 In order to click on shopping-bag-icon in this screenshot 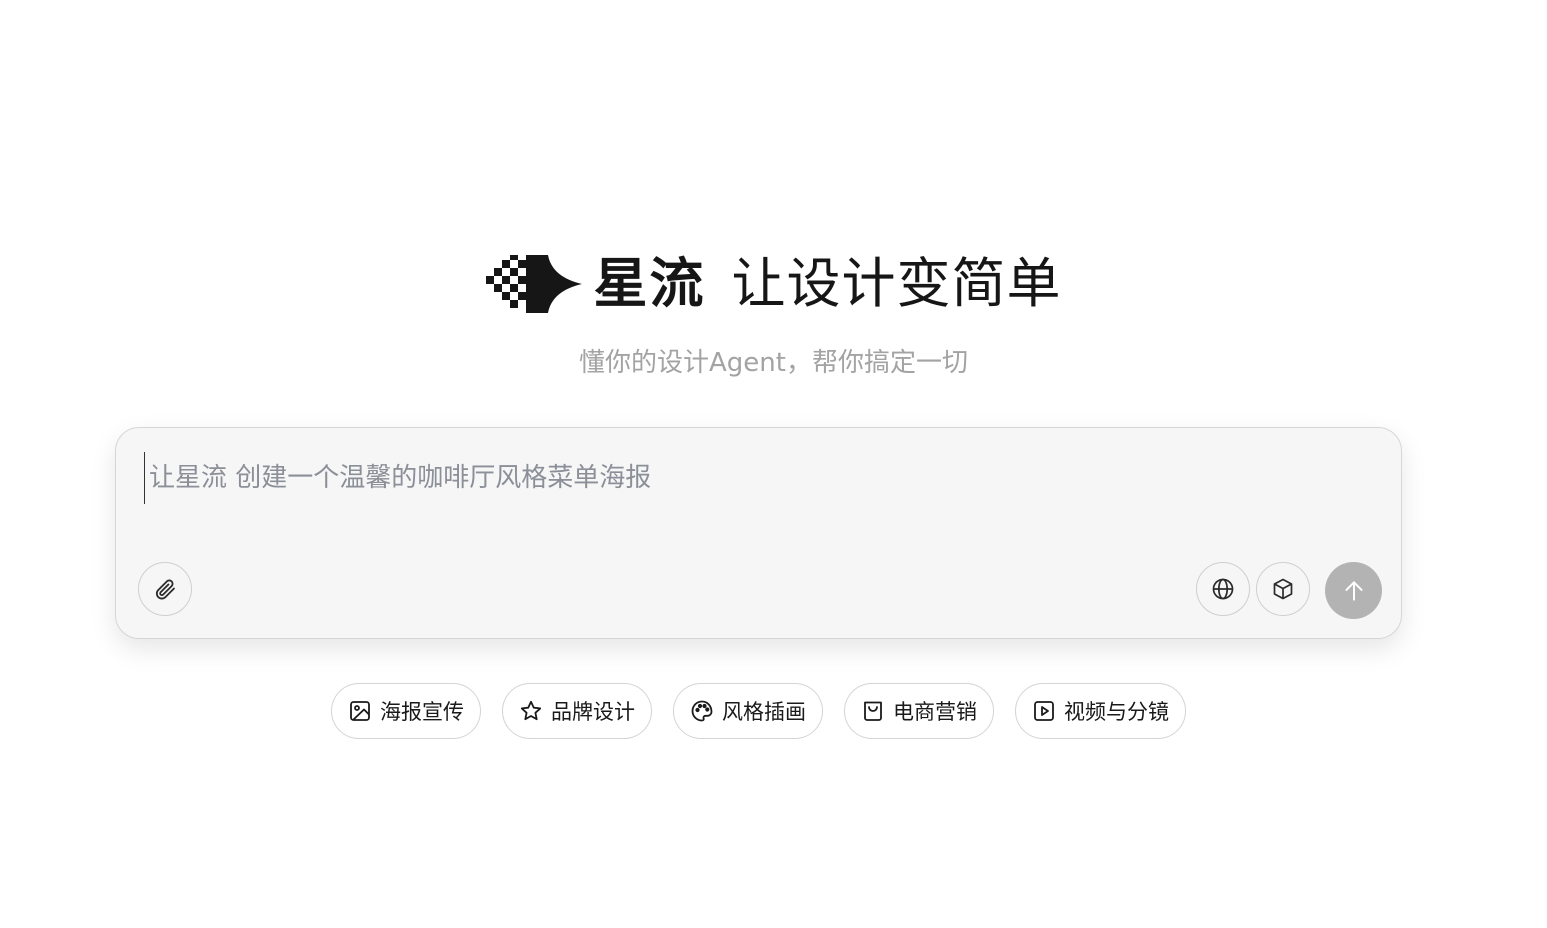, I will do `click(873, 711)`.